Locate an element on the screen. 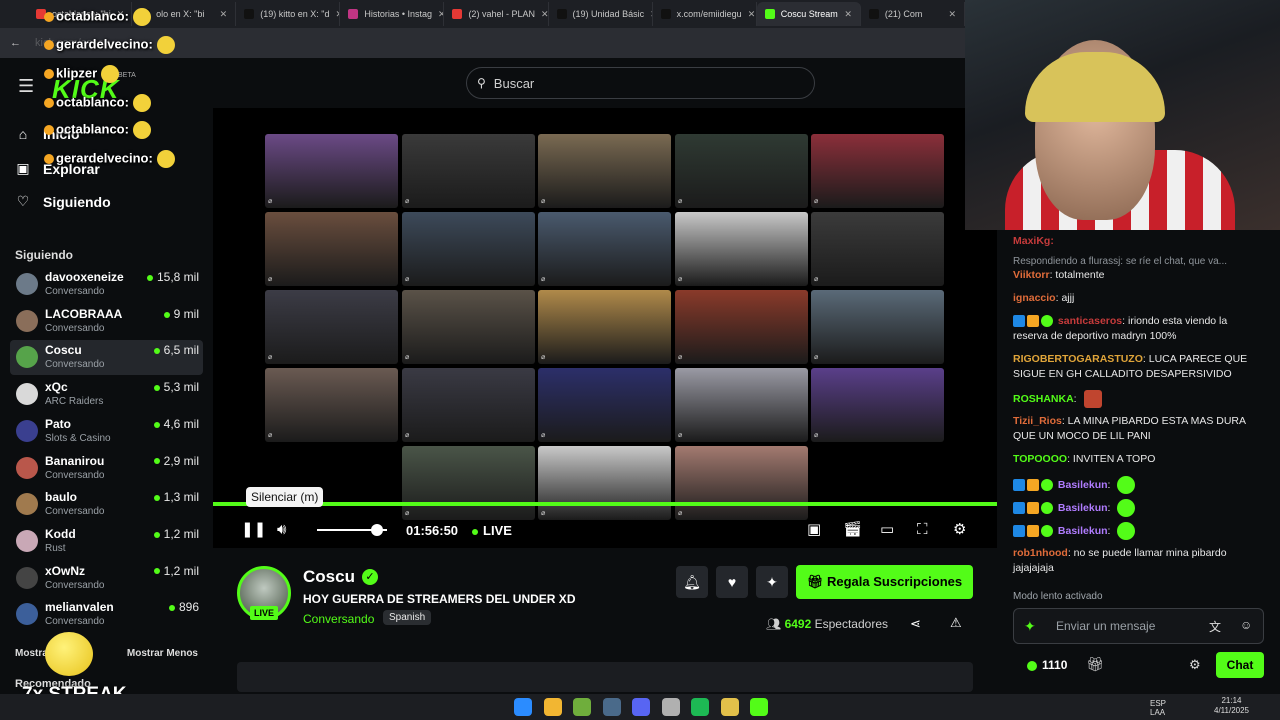  kick-sparkle-icon: ✦ is located at coordinates (1030, 626).